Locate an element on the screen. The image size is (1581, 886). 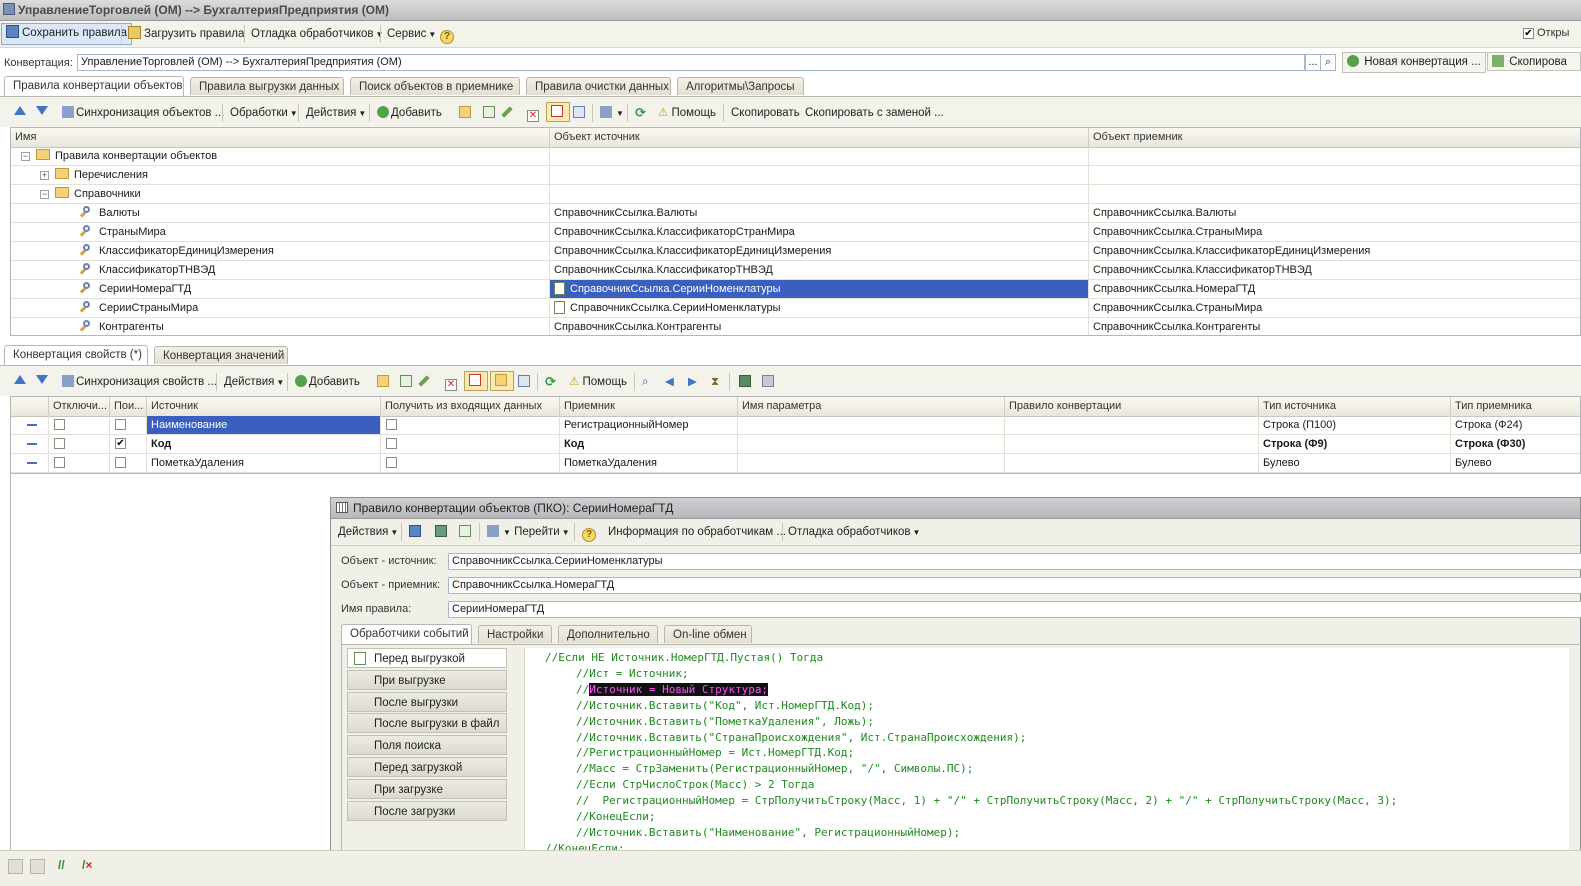
prop-copy-button is located at coordinates (407, 382).